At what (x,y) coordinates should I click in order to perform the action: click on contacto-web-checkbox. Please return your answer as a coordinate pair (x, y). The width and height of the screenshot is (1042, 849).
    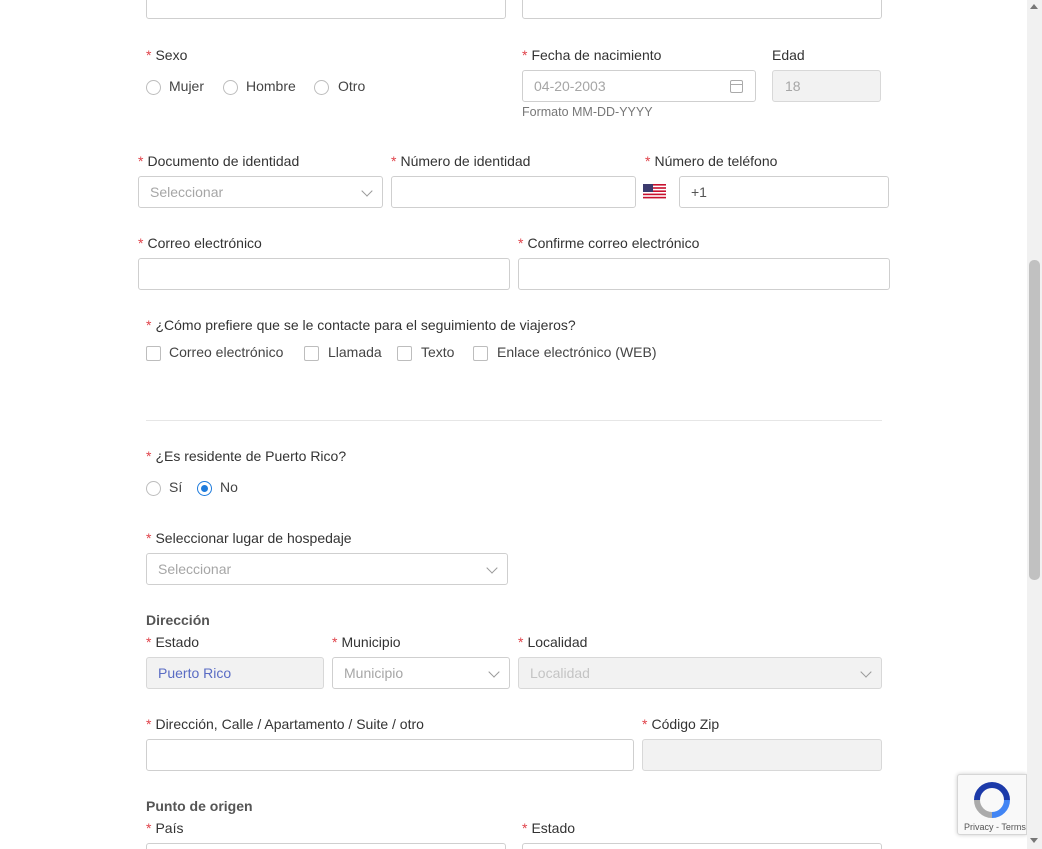
    Looking at the image, I should click on (480, 353).